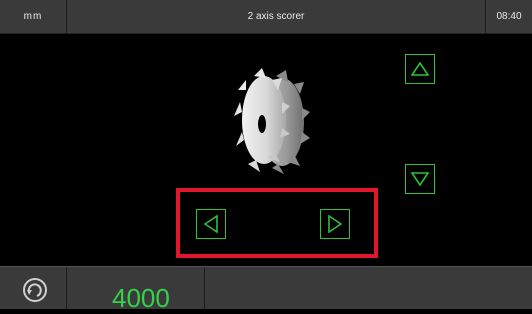  I want to click on triangle-left-icon, so click(211, 224).